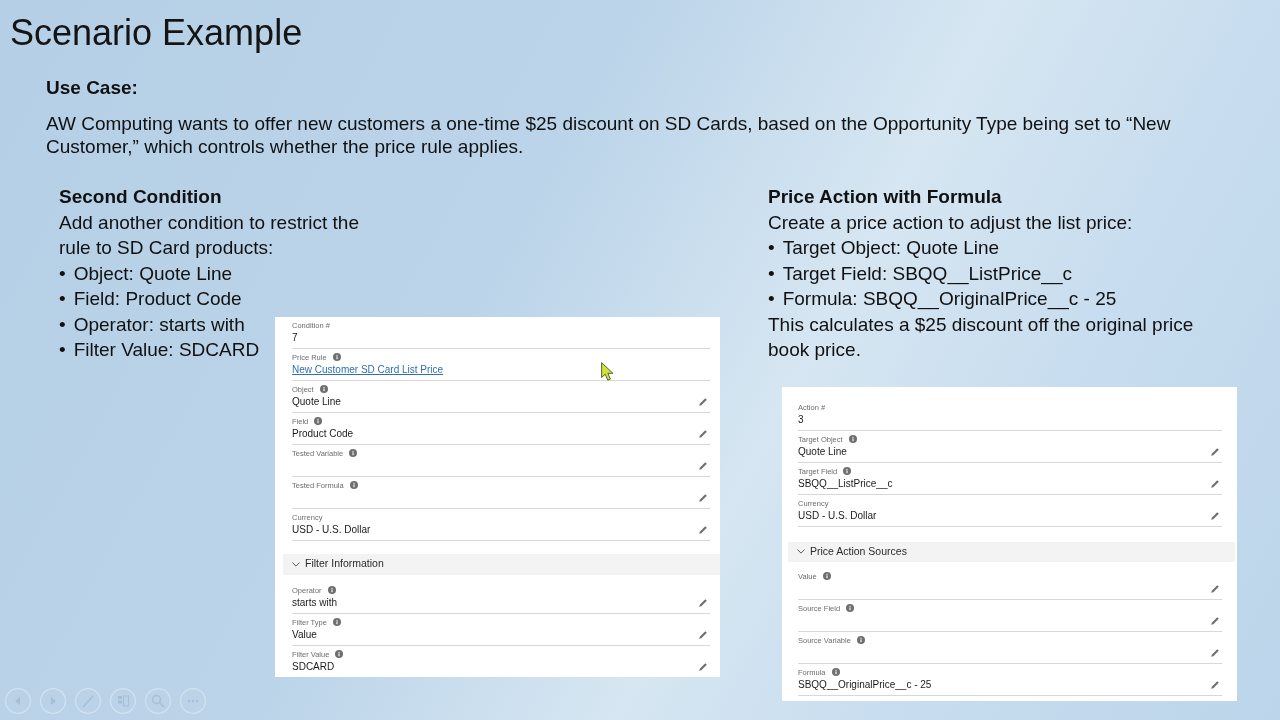 The height and width of the screenshot is (720, 1280). I want to click on section-header: Price Action Sources, so click(1011, 551).